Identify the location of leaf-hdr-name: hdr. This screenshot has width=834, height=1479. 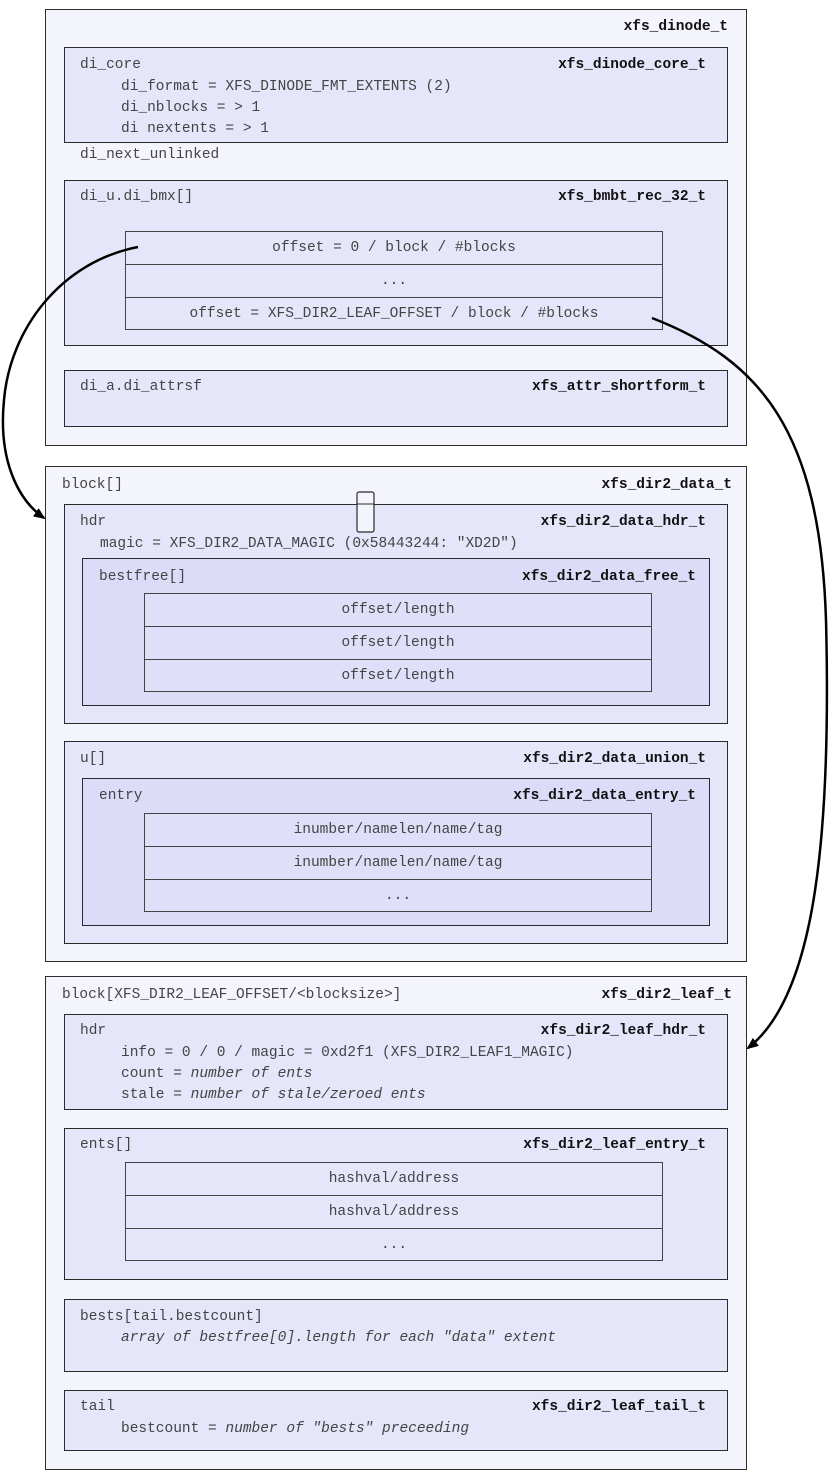
(93, 1031).